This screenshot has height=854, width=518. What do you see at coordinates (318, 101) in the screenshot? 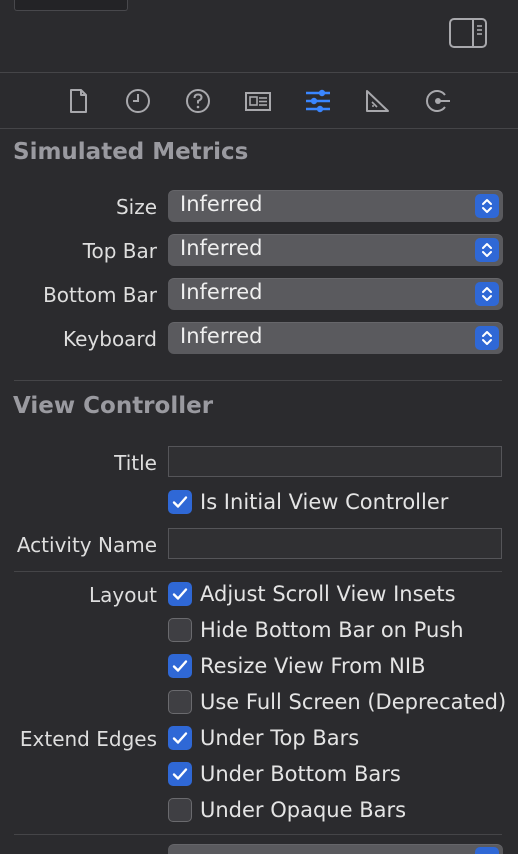
I see `attributes-icon` at bounding box center [318, 101].